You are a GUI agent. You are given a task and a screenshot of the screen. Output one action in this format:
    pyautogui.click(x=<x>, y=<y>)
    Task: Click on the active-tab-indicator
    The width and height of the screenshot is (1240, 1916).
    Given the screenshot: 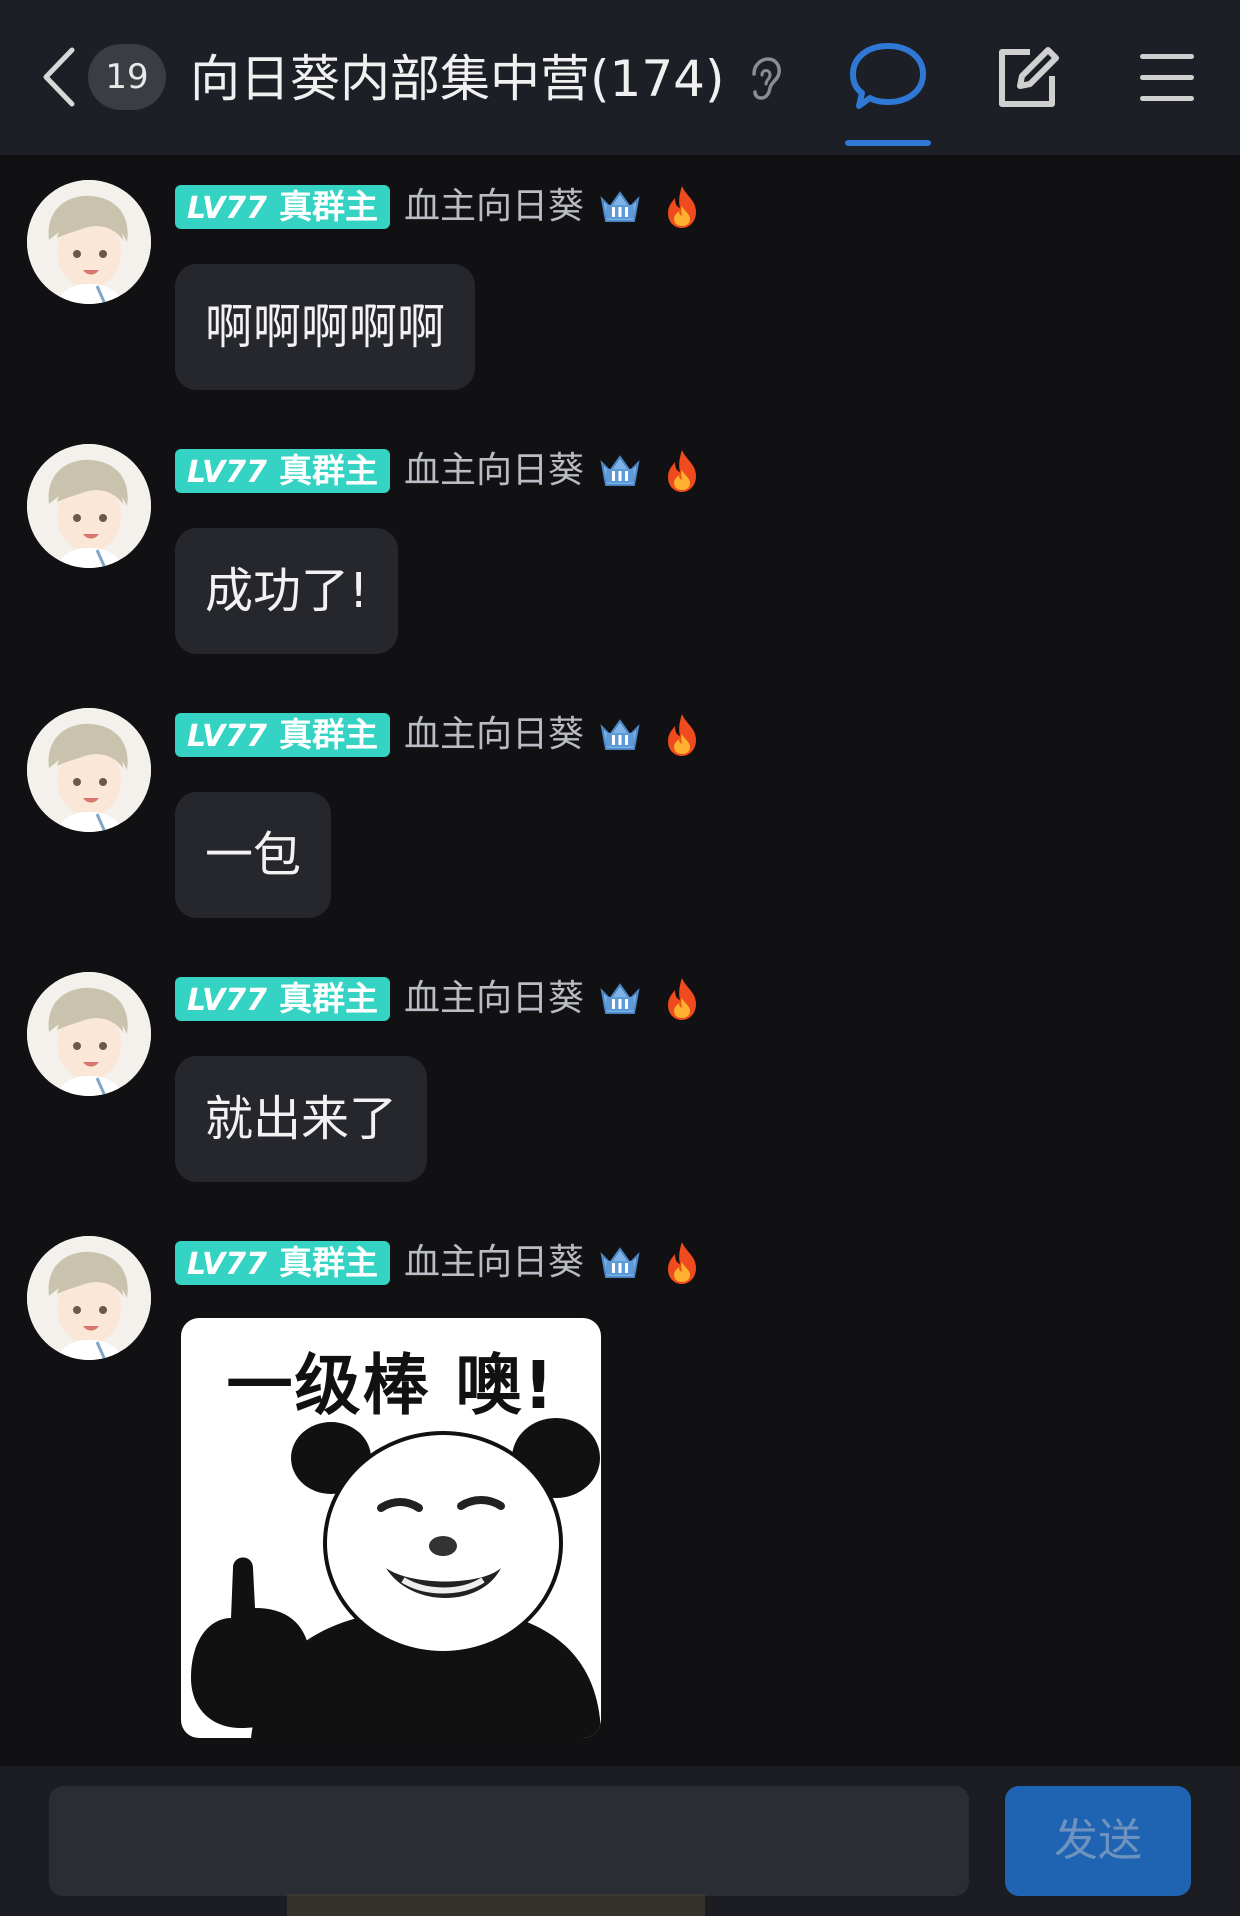 What is the action you would take?
    pyautogui.click(x=888, y=143)
    